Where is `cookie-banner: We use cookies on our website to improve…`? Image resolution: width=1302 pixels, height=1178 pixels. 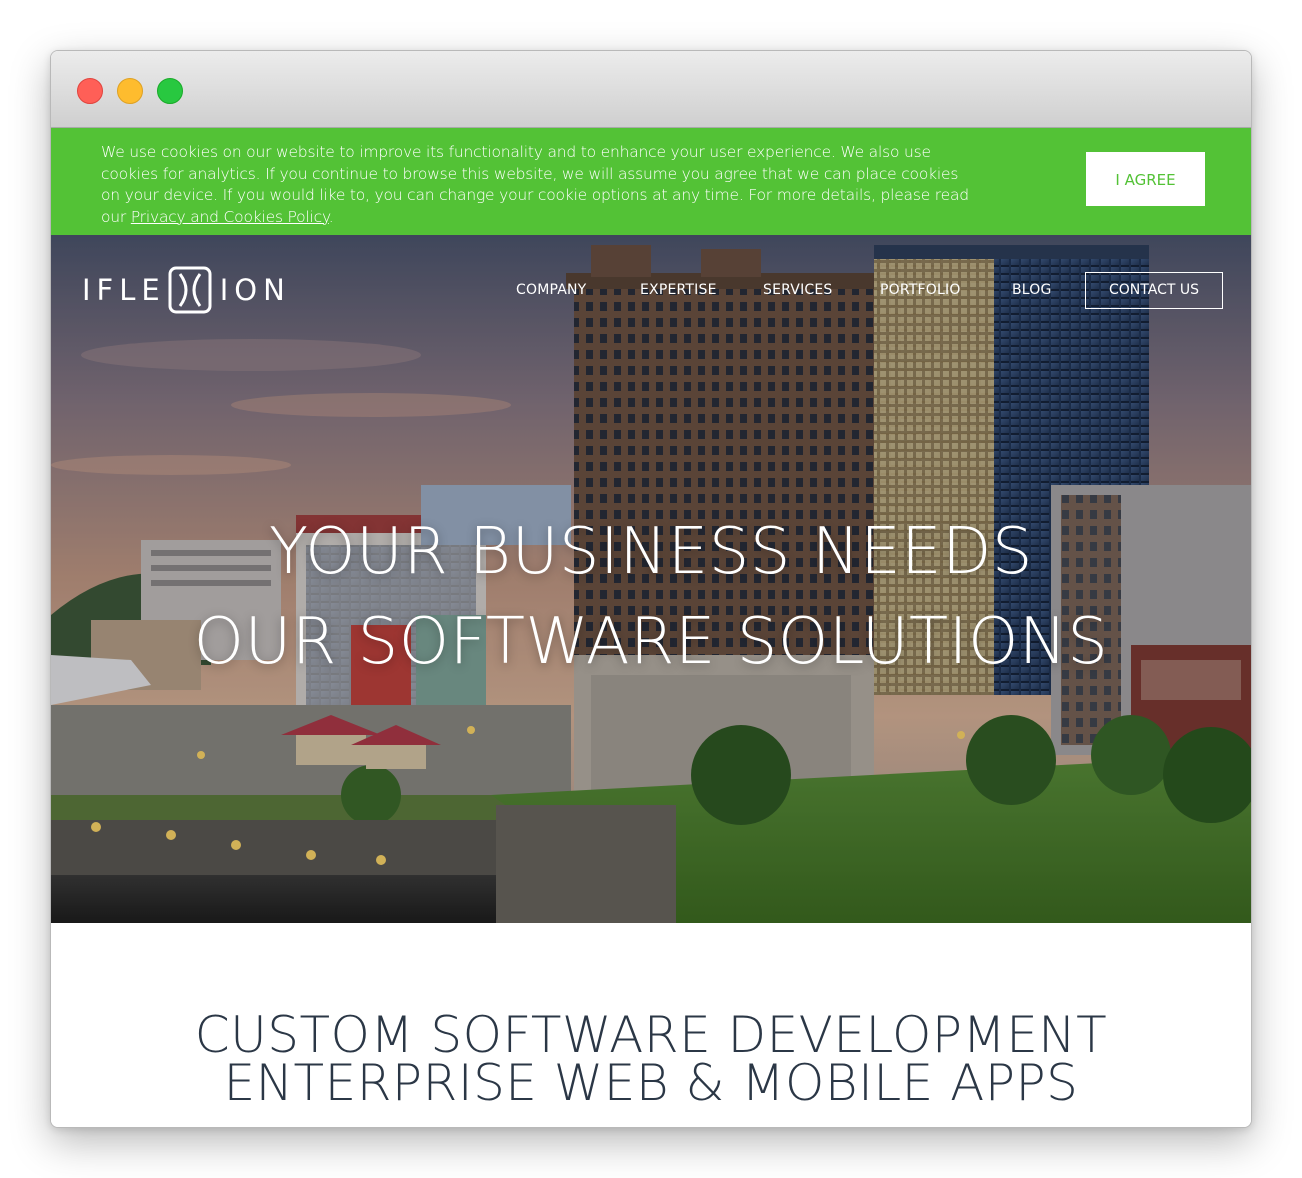
cookie-banner: We use cookies on our website to improve… is located at coordinates (651, 181).